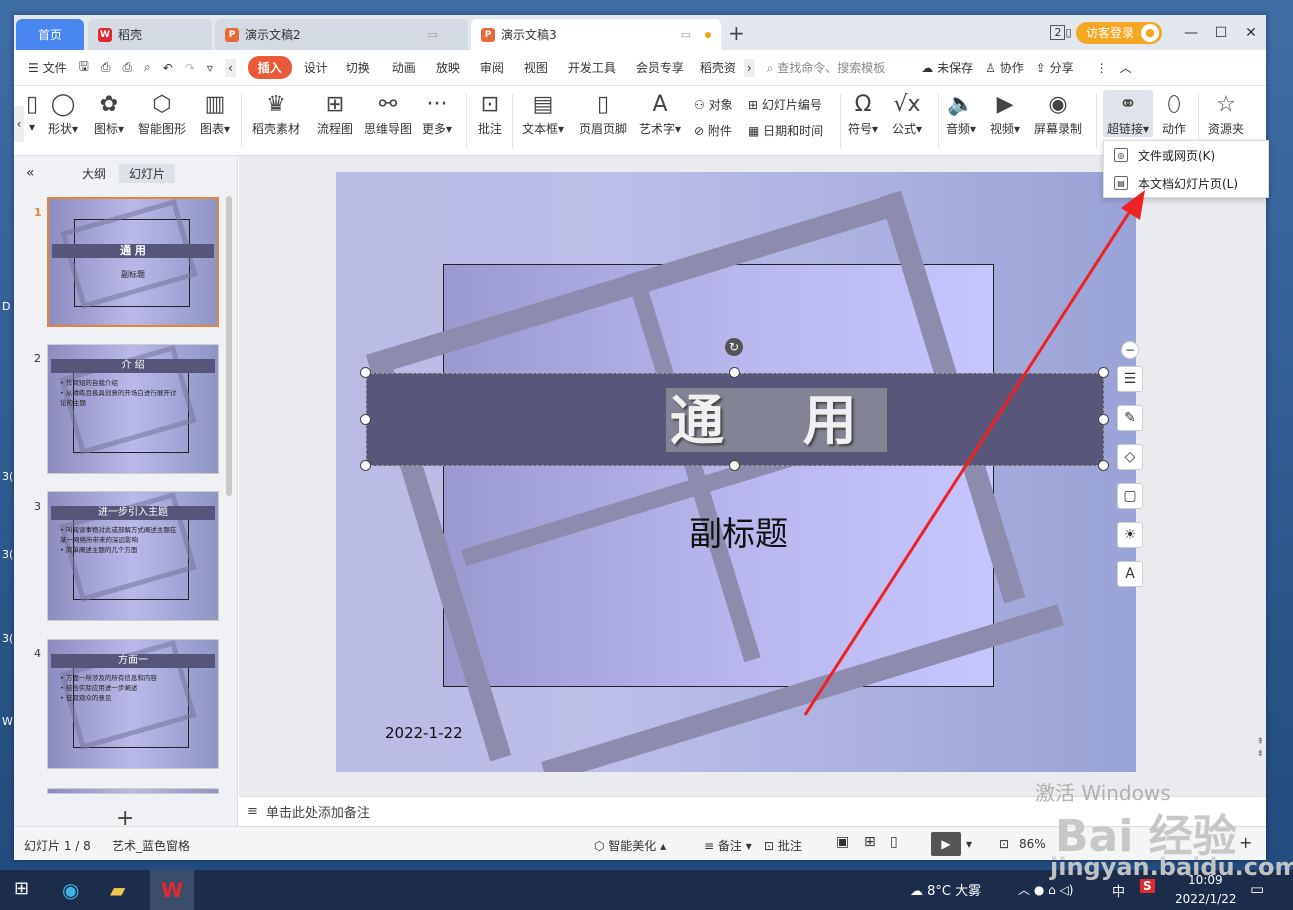  Describe the element at coordinates (1130, 496) in the screenshot. I see `outline-icon: ▢` at that location.